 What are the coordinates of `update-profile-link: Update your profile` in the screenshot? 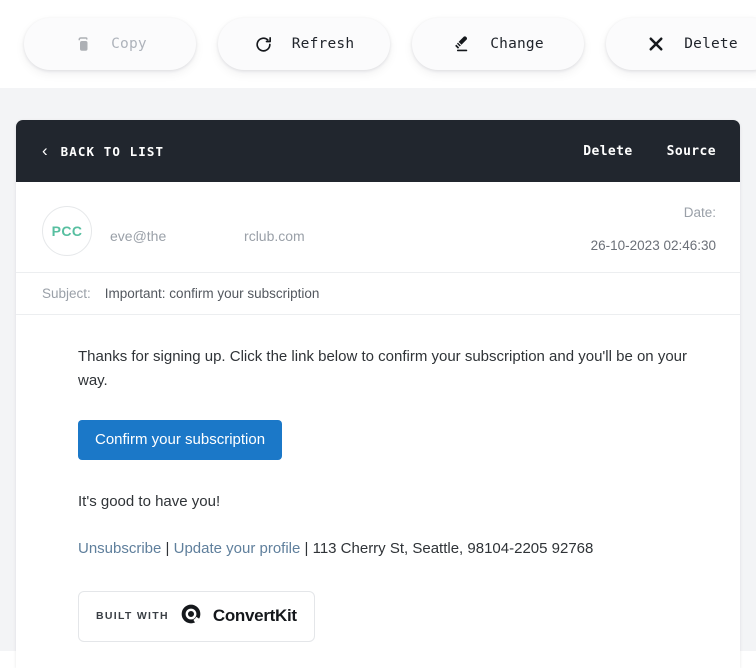 It's located at (237, 548).